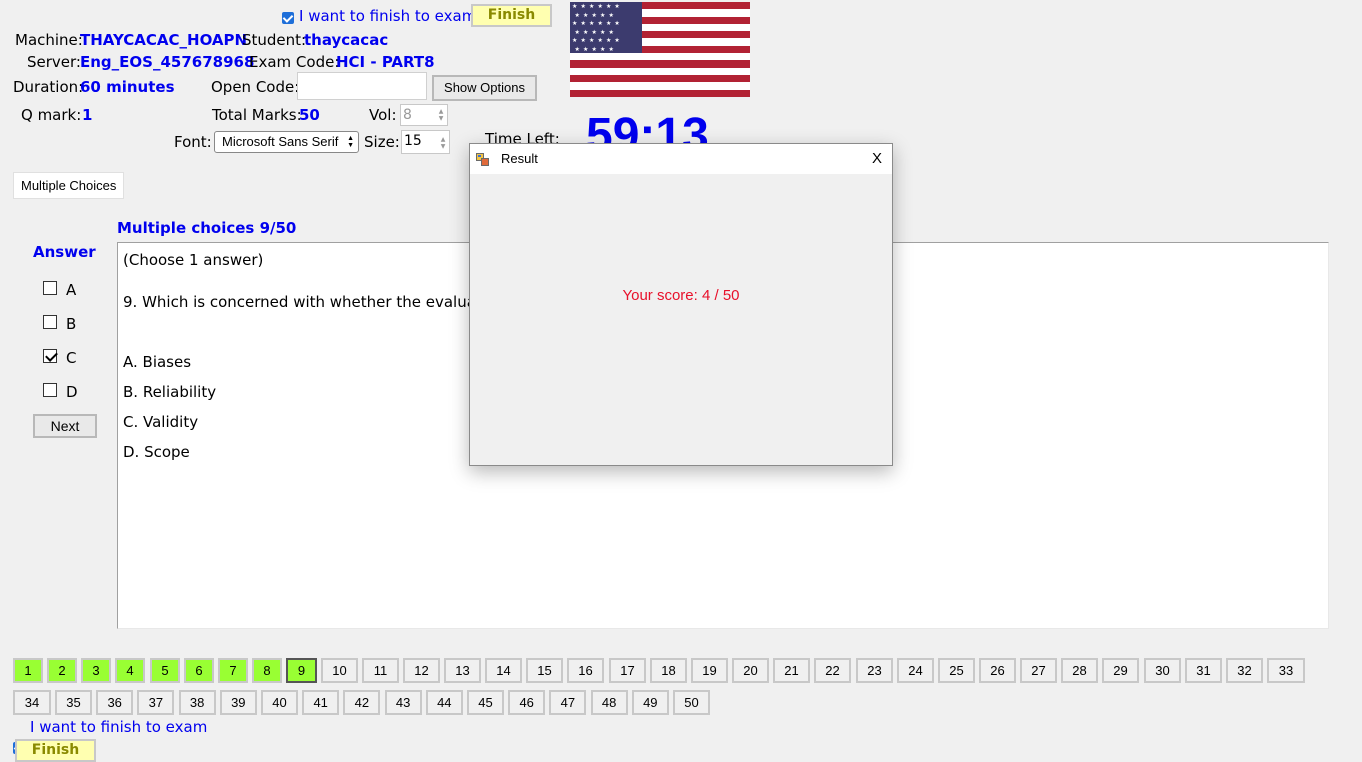  I want to click on question-nav-button-34: 34, so click(32, 702).